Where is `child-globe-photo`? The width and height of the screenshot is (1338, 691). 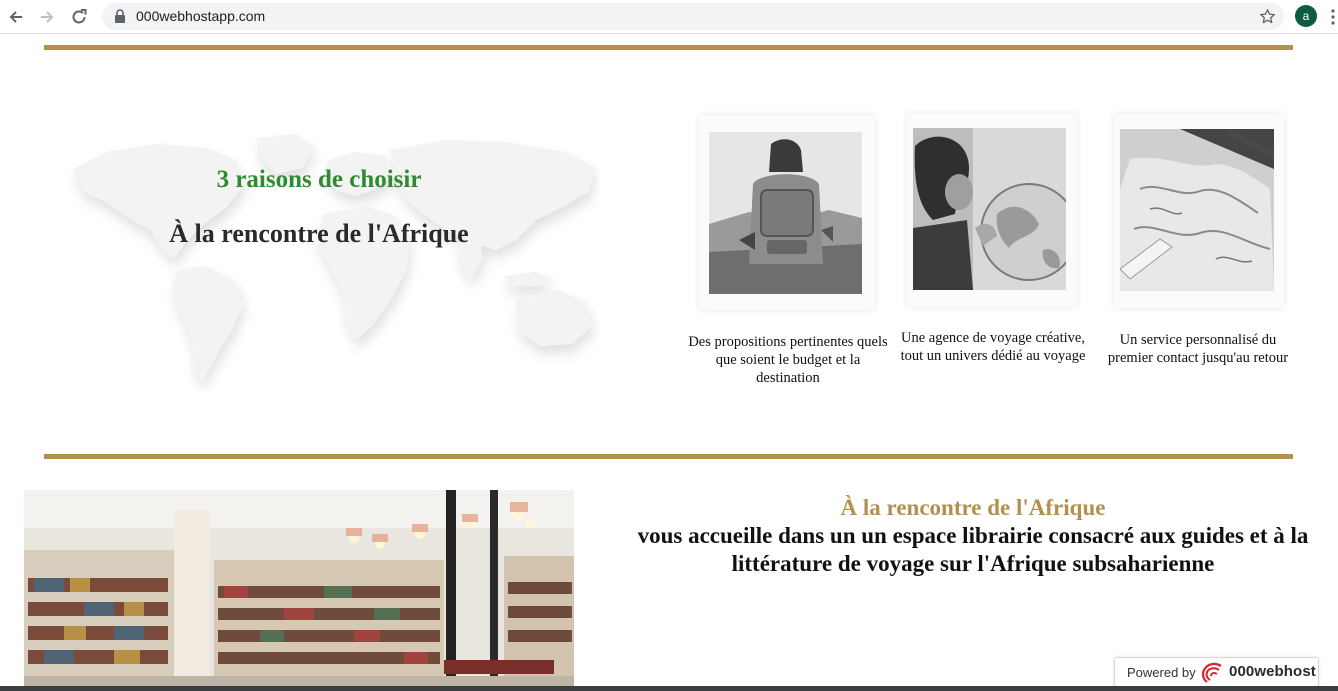 child-globe-photo is located at coordinates (989, 209).